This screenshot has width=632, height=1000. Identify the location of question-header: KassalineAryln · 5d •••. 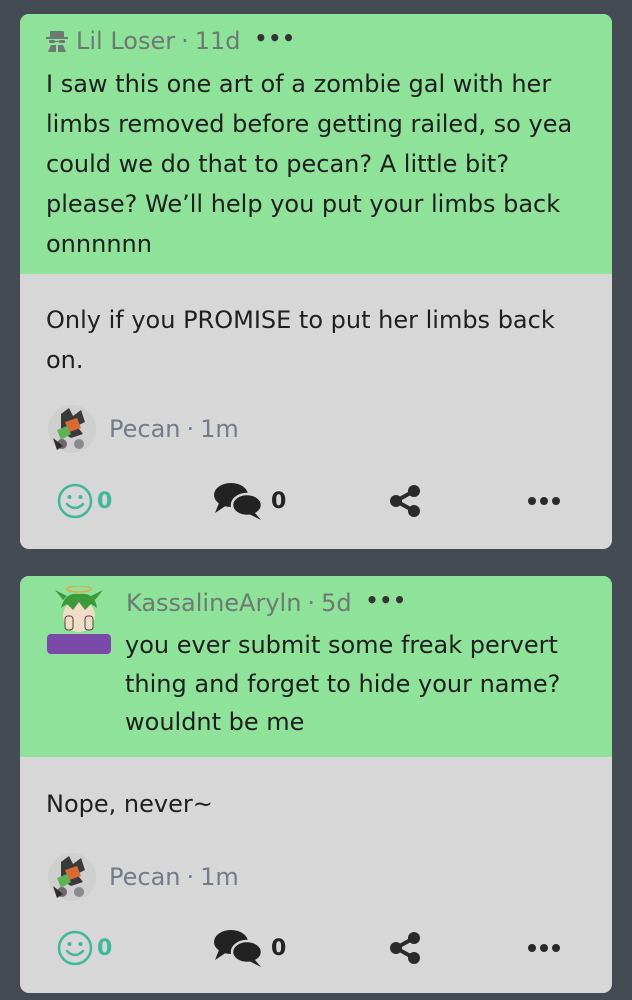
(266, 602).